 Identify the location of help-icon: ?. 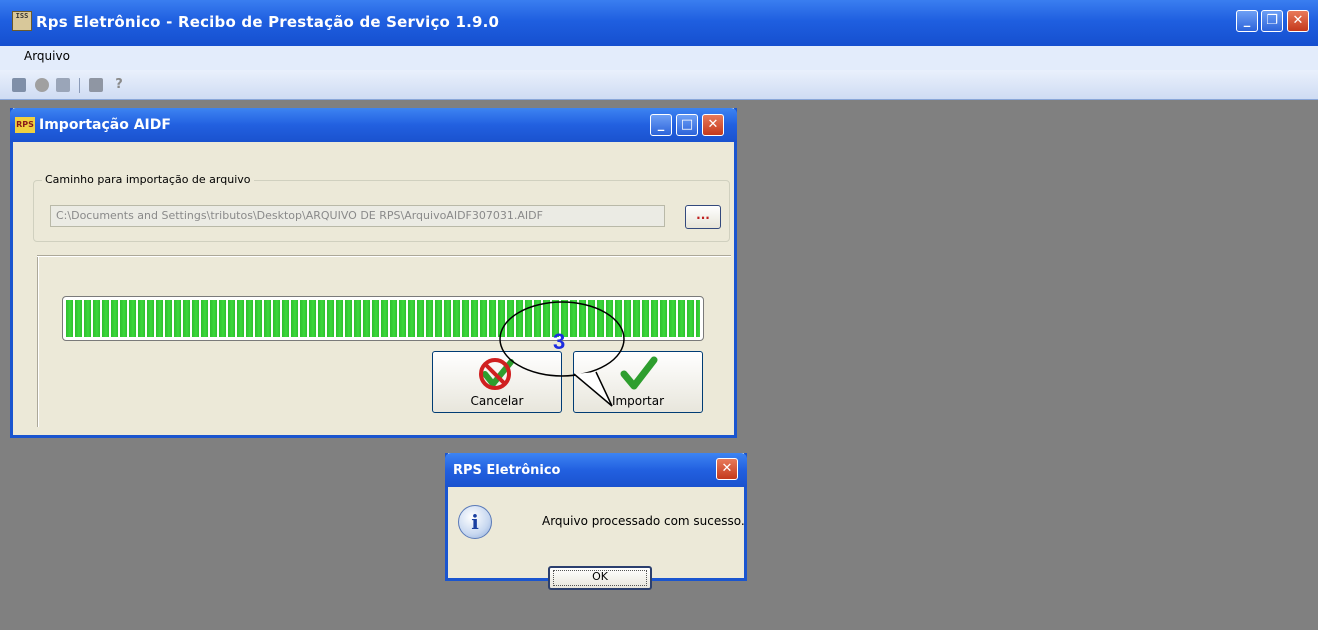
(119, 85).